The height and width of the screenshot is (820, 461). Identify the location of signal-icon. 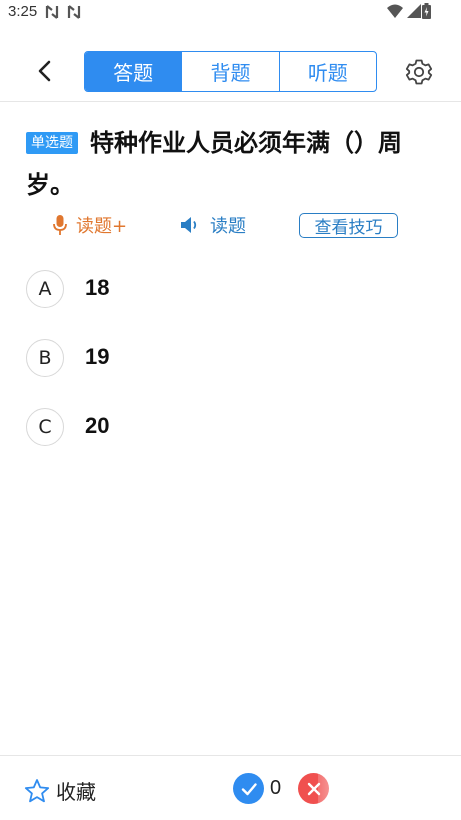
(414, 11).